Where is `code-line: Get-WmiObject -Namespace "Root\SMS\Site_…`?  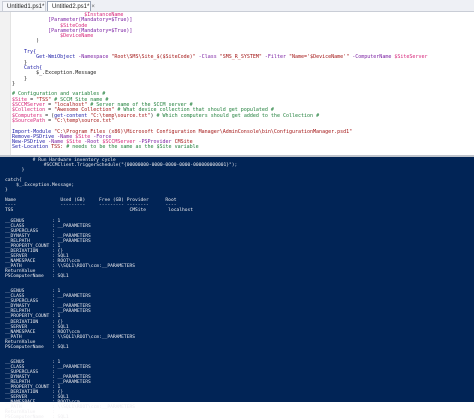 code-line: Get-WmiObject -Namespace "Root\SMS\Site_… is located at coordinates (242, 57).